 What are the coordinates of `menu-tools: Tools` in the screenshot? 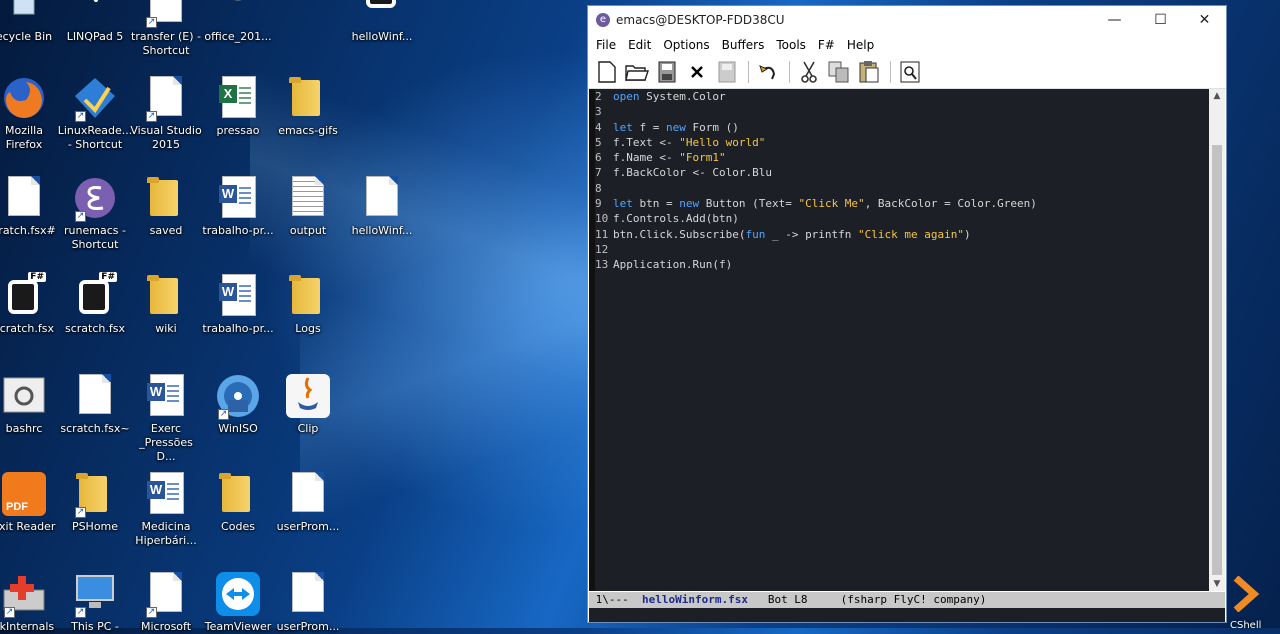 It's located at (791, 45).